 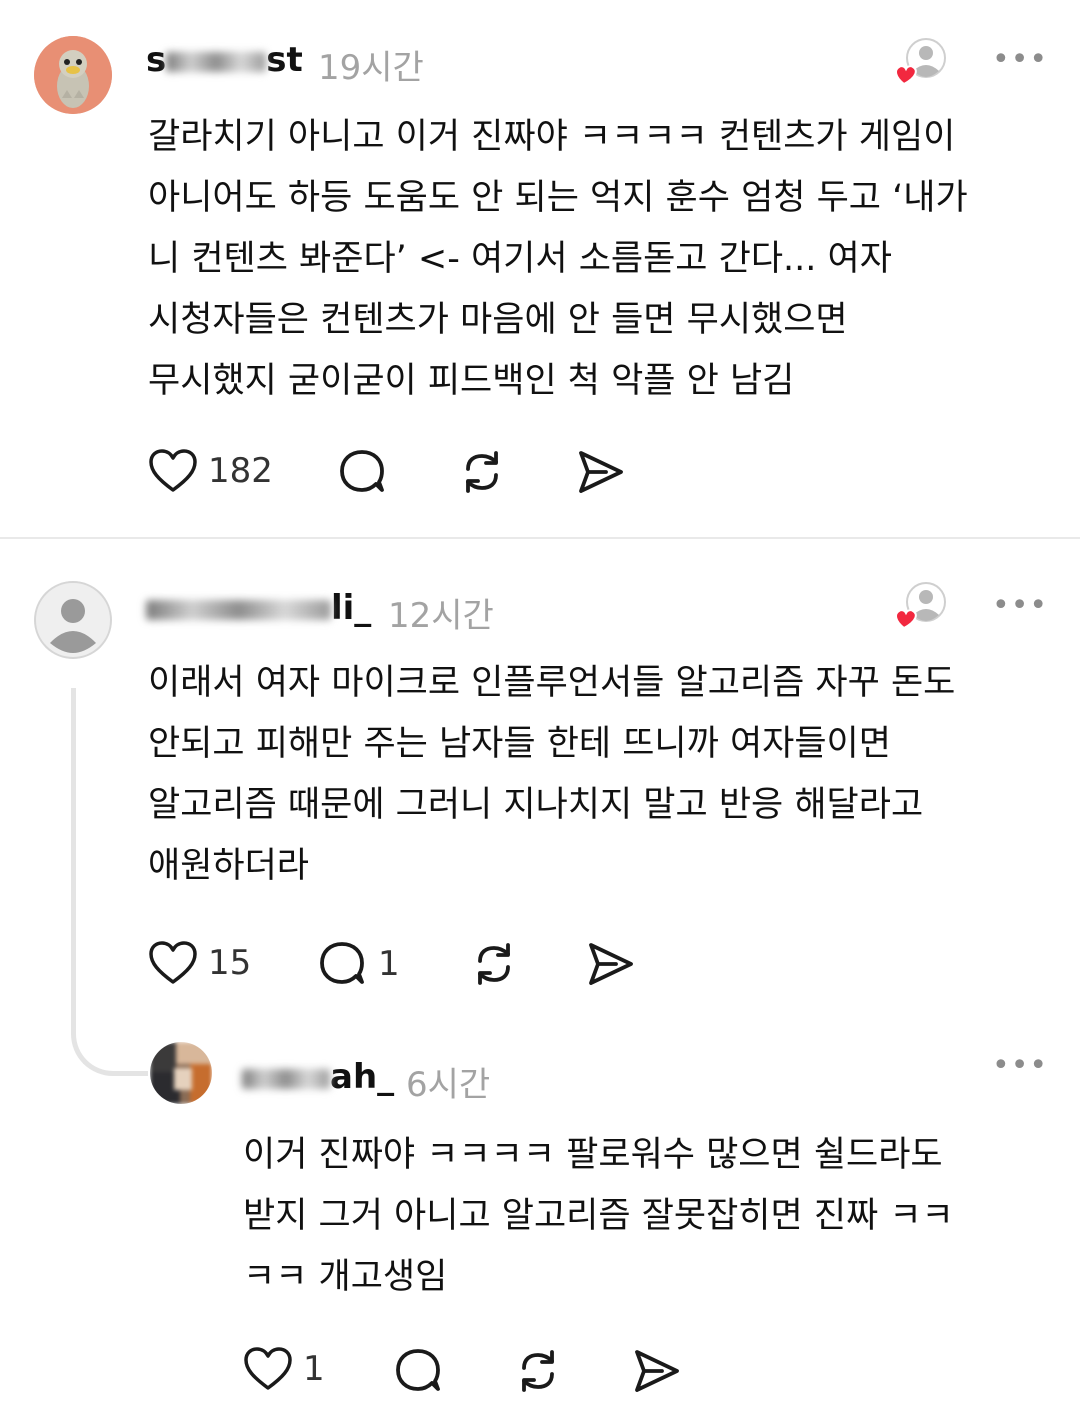 I want to click on text-line: 니 컨텐츠 봐준다’ <- 여기서 소름돋고 간다... 여자, so click(x=520, y=259).